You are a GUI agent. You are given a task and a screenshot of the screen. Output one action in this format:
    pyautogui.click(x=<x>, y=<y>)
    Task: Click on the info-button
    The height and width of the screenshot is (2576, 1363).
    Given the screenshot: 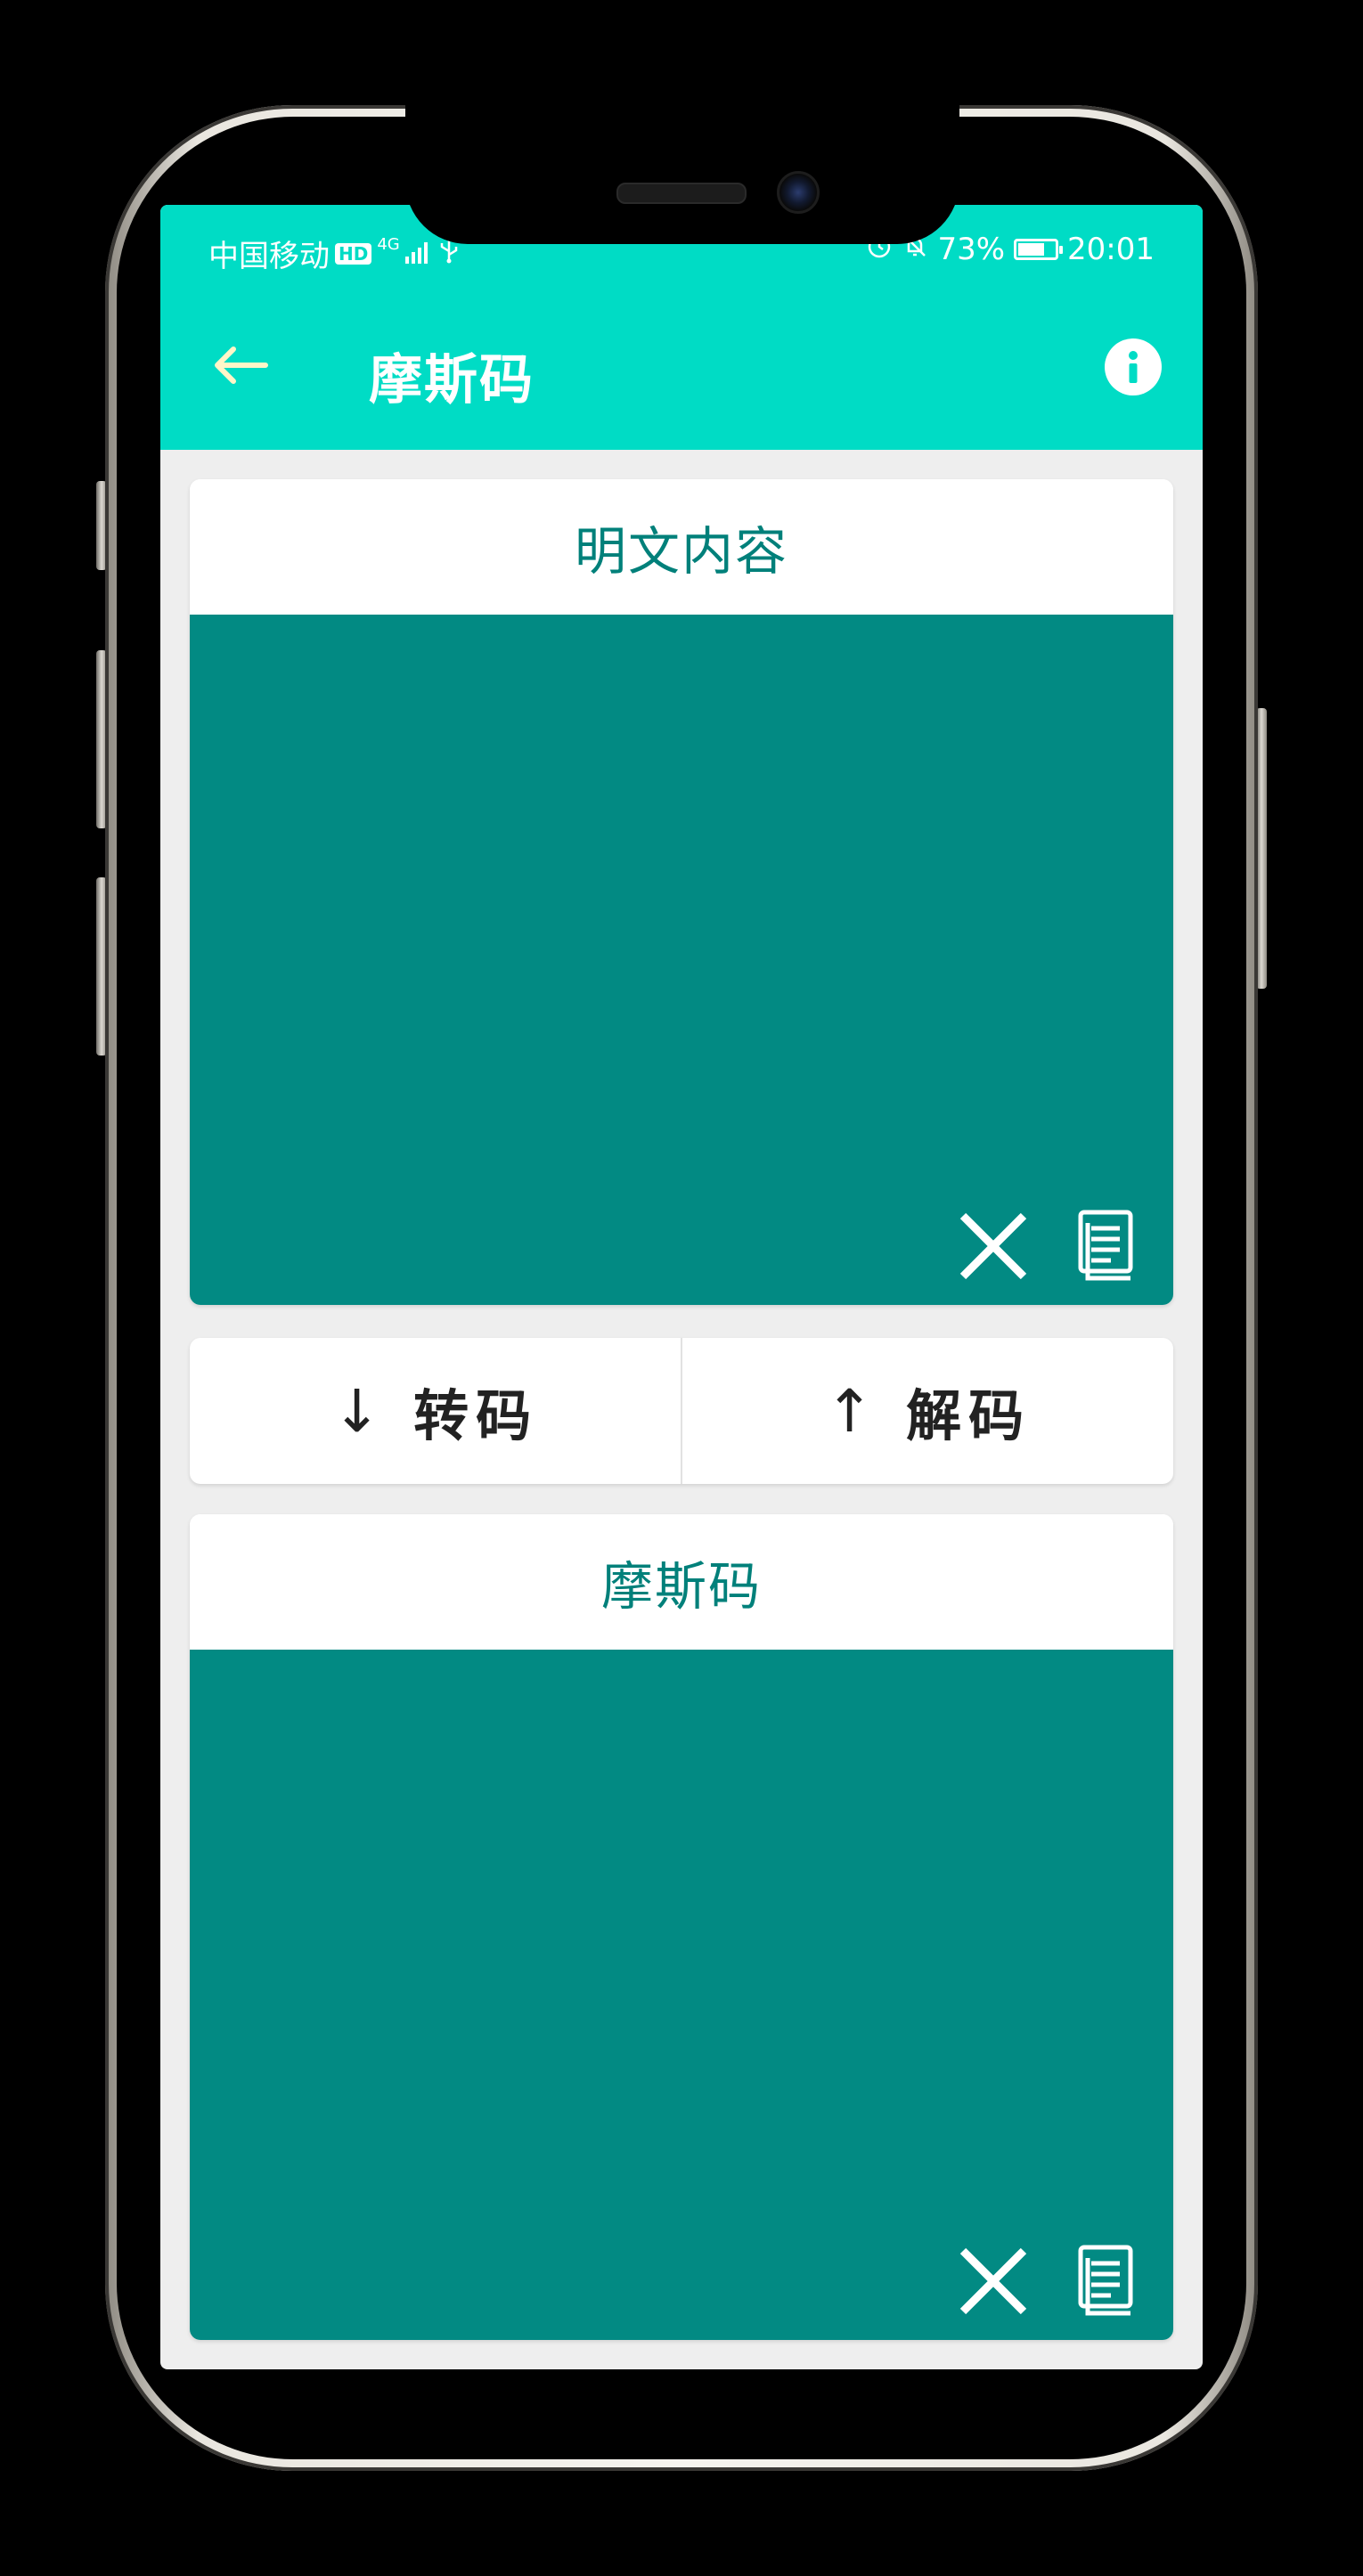 What is the action you would take?
    pyautogui.click(x=1133, y=367)
    